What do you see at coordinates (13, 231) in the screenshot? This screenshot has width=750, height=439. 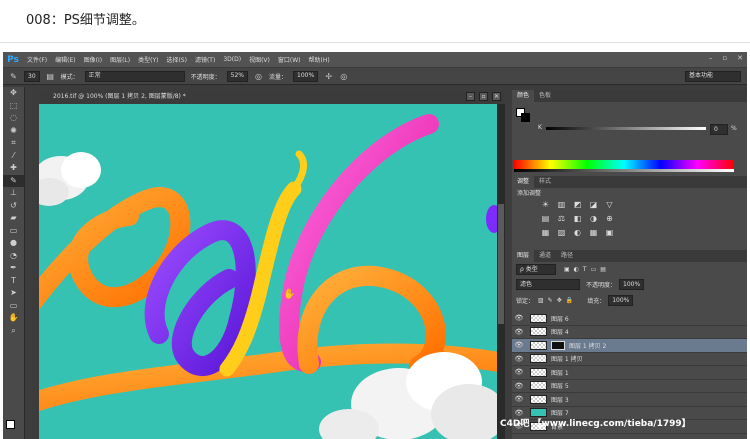 I see `gradient-tool-icon: ▭` at bounding box center [13, 231].